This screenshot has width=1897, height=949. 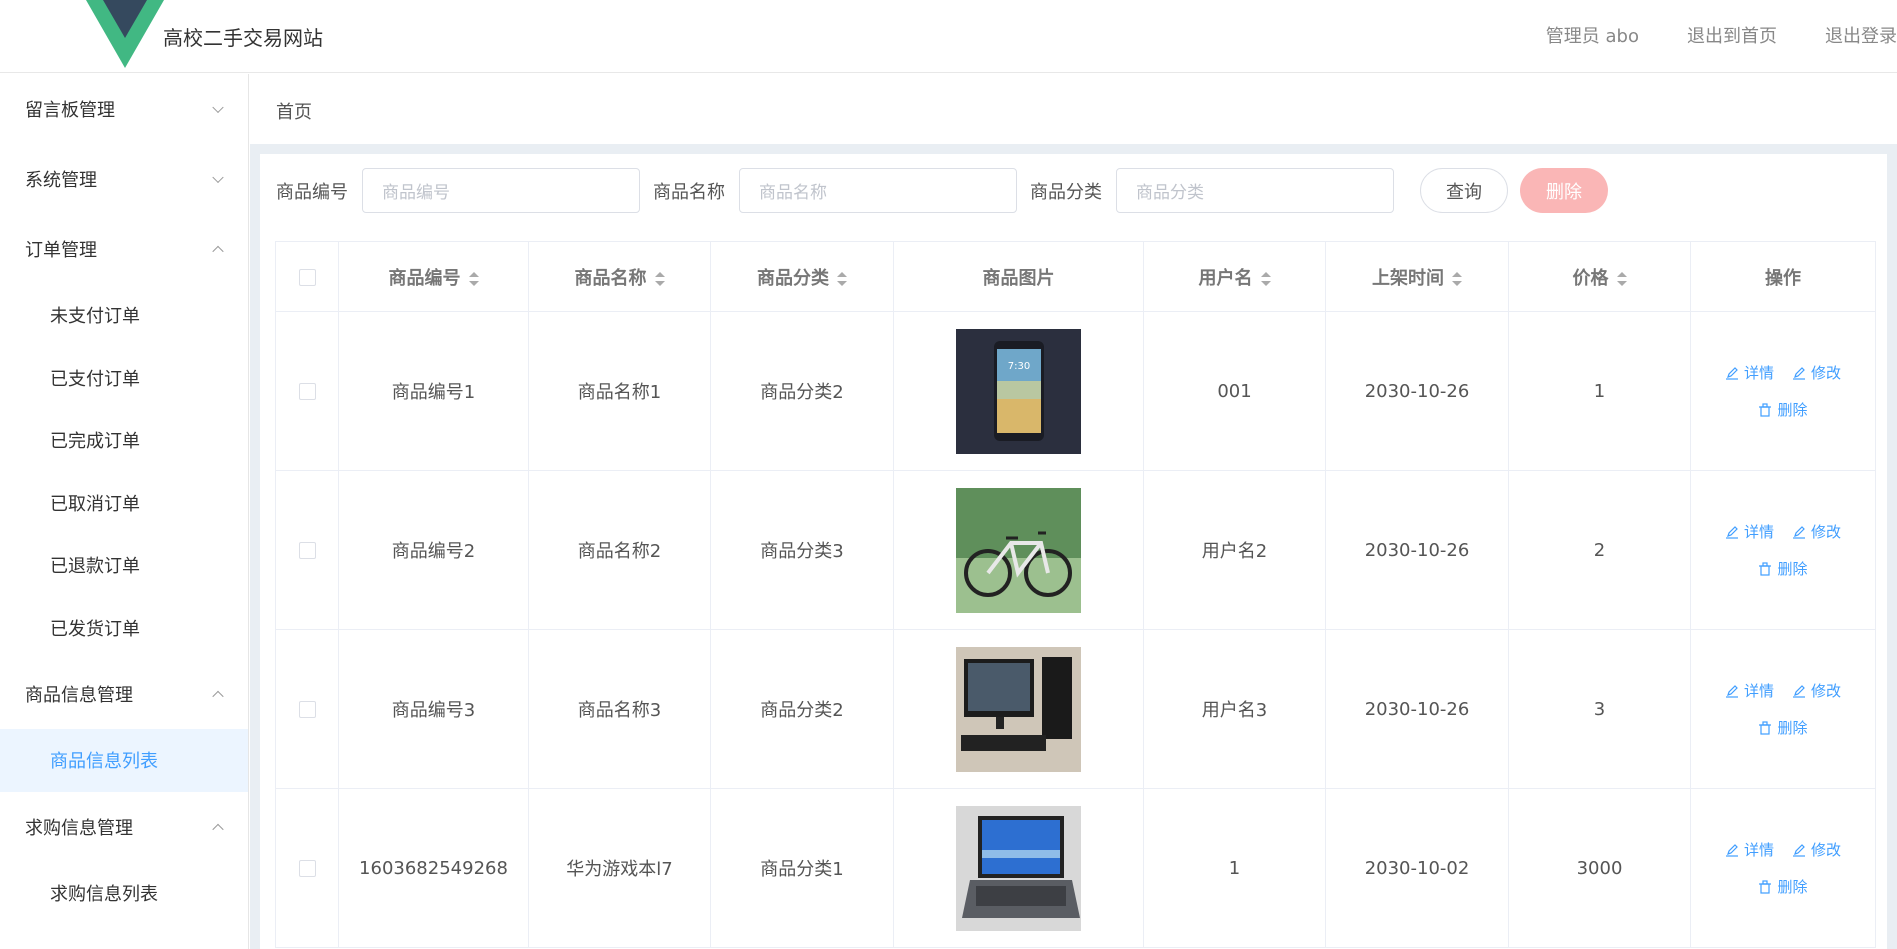 I want to click on column-header-price: 价格, so click(x=1599, y=276).